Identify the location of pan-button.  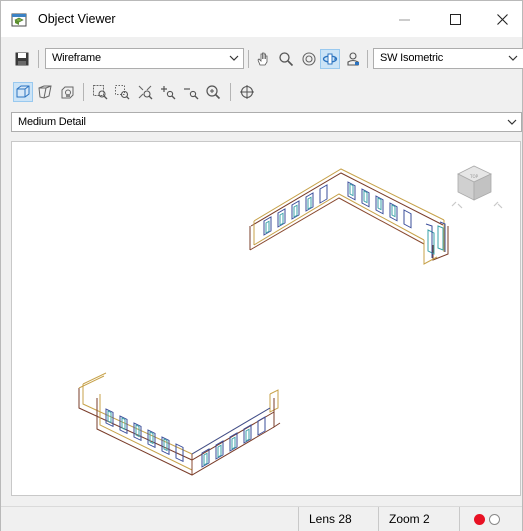
(263, 59).